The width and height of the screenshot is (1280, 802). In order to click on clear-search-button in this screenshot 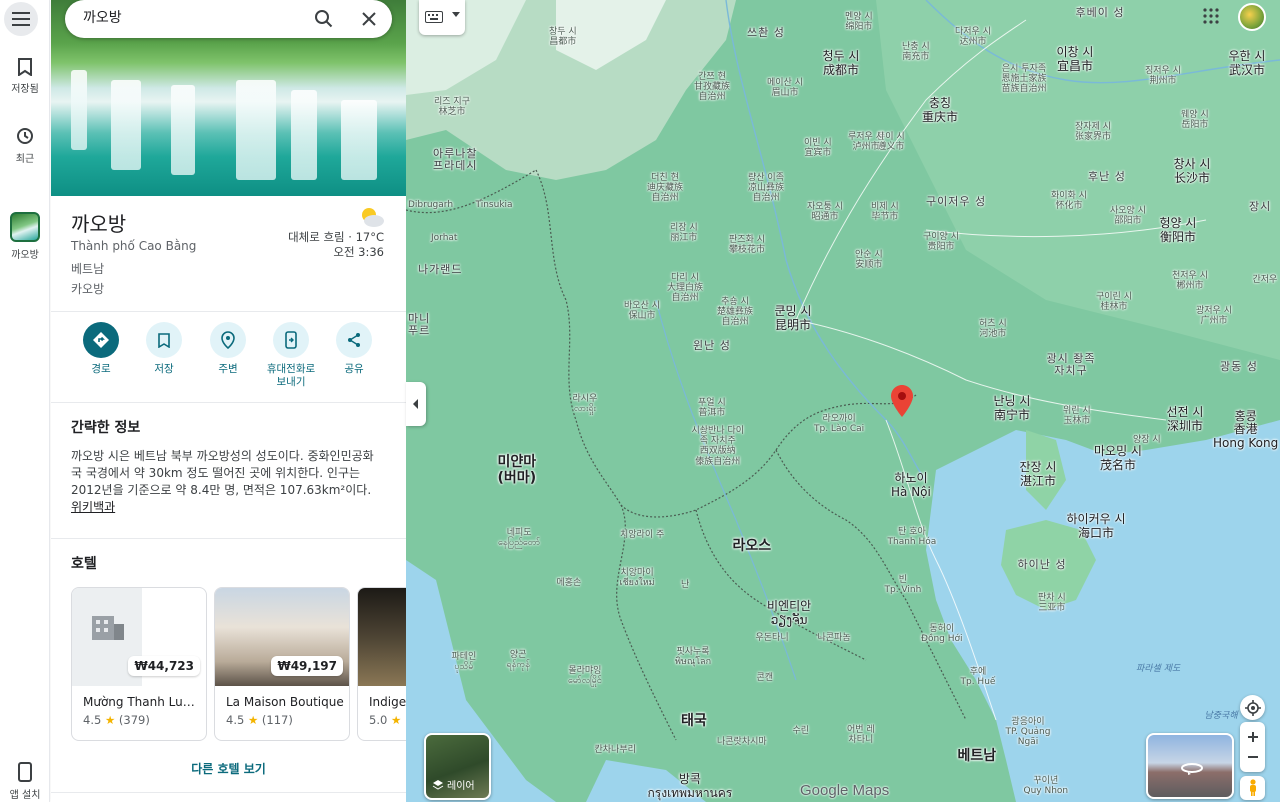, I will do `click(369, 21)`.